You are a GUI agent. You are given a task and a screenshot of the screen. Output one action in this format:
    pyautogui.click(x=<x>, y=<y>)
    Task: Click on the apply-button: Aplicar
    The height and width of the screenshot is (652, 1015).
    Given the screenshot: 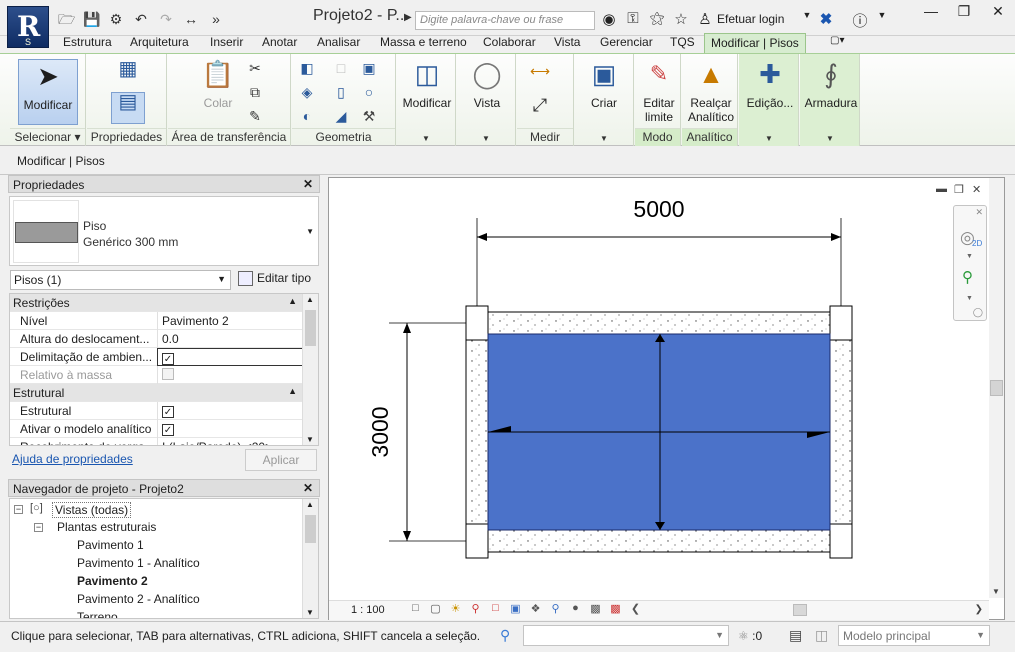 What is the action you would take?
    pyautogui.click(x=281, y=460)
    